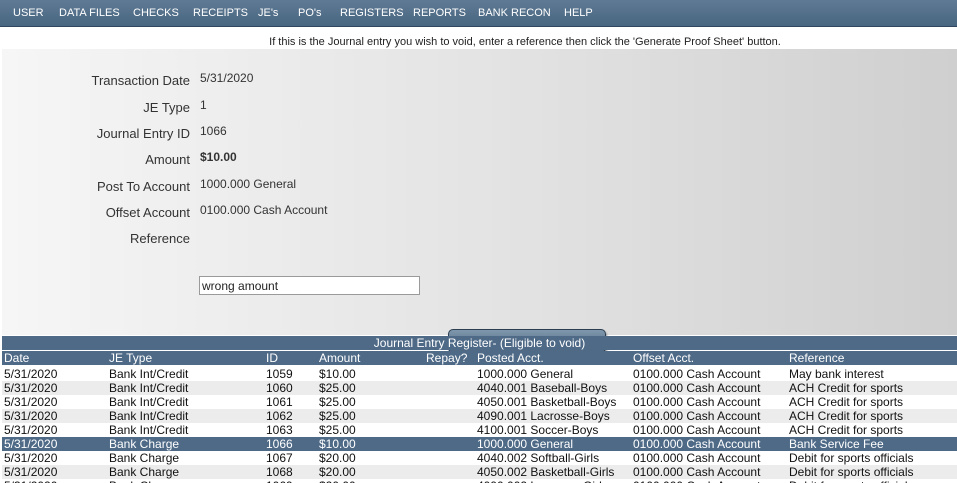 Image resolution: width=957 pixels, height=483 pixels. What do you see at coordinates (514, 13) in the screenshot?
I see `menu-bank-recon: BANK RECON` at bounding box center [514, 13].